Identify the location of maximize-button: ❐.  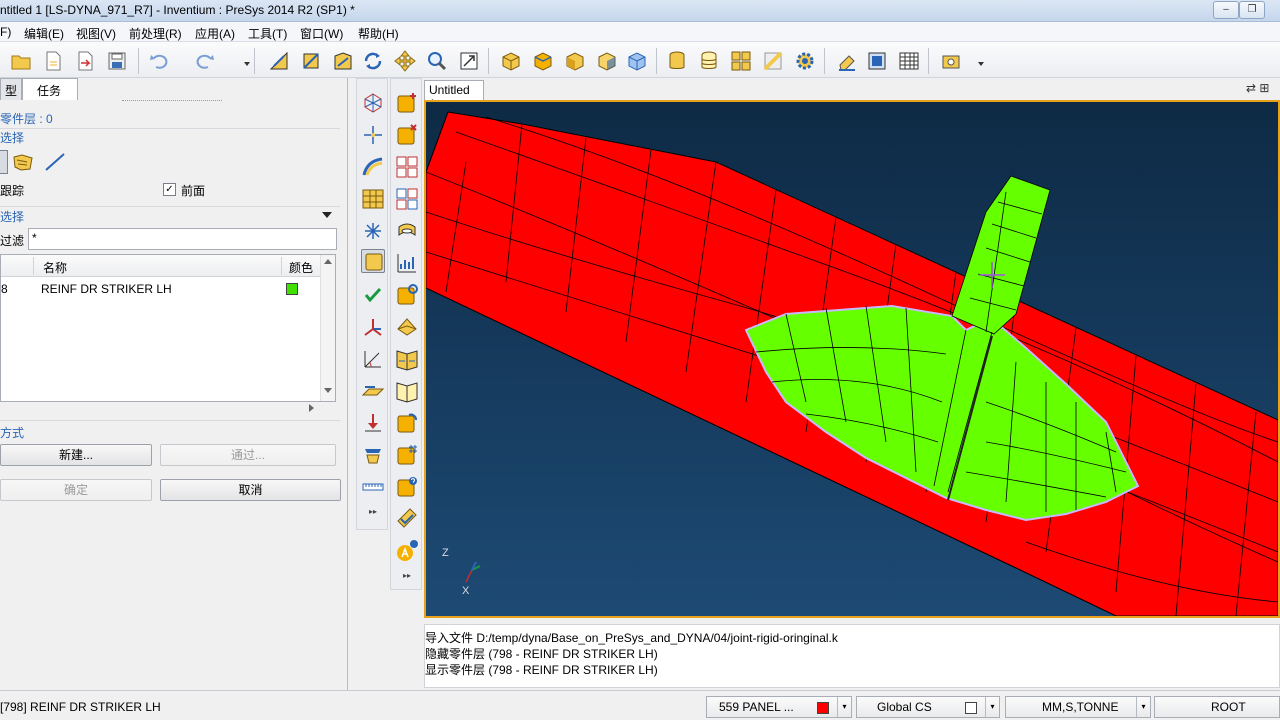
(1252, 10).